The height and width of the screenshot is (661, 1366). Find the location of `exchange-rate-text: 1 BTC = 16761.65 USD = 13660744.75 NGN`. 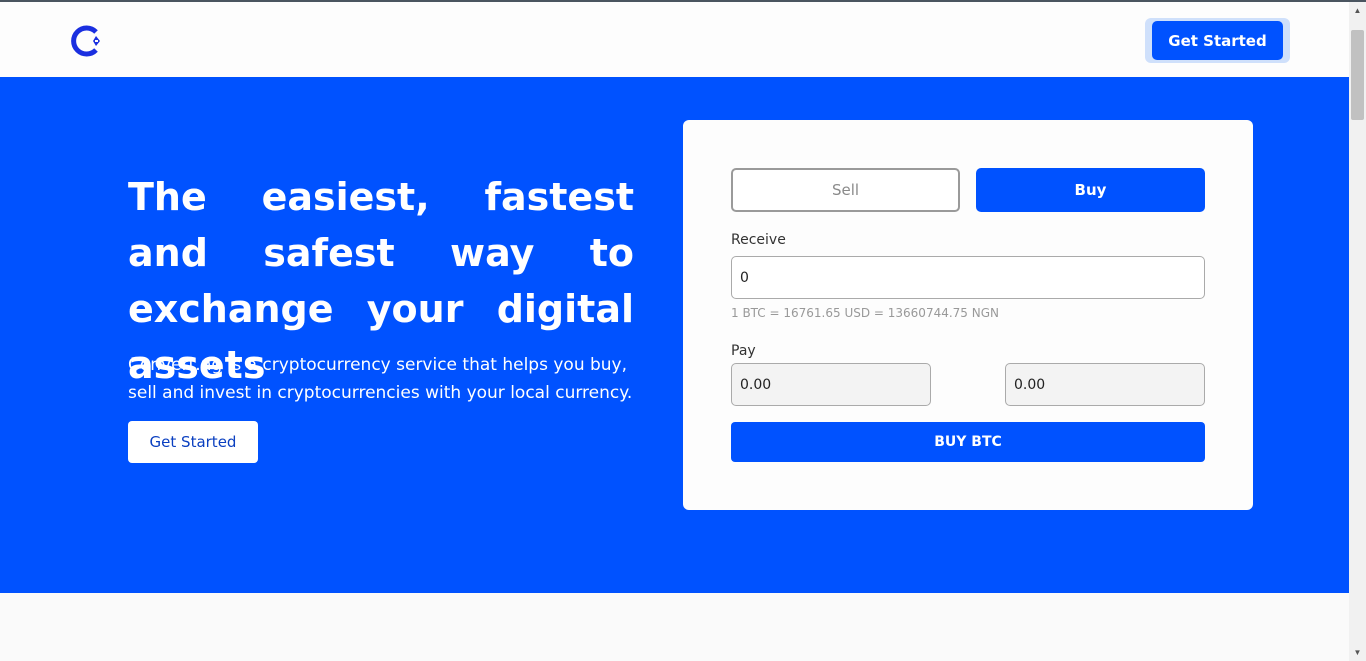

exchange-rate-text: 1 BTC = 16761.65 USD = 13660744.75 NGN is located at coordinates (865, 313).